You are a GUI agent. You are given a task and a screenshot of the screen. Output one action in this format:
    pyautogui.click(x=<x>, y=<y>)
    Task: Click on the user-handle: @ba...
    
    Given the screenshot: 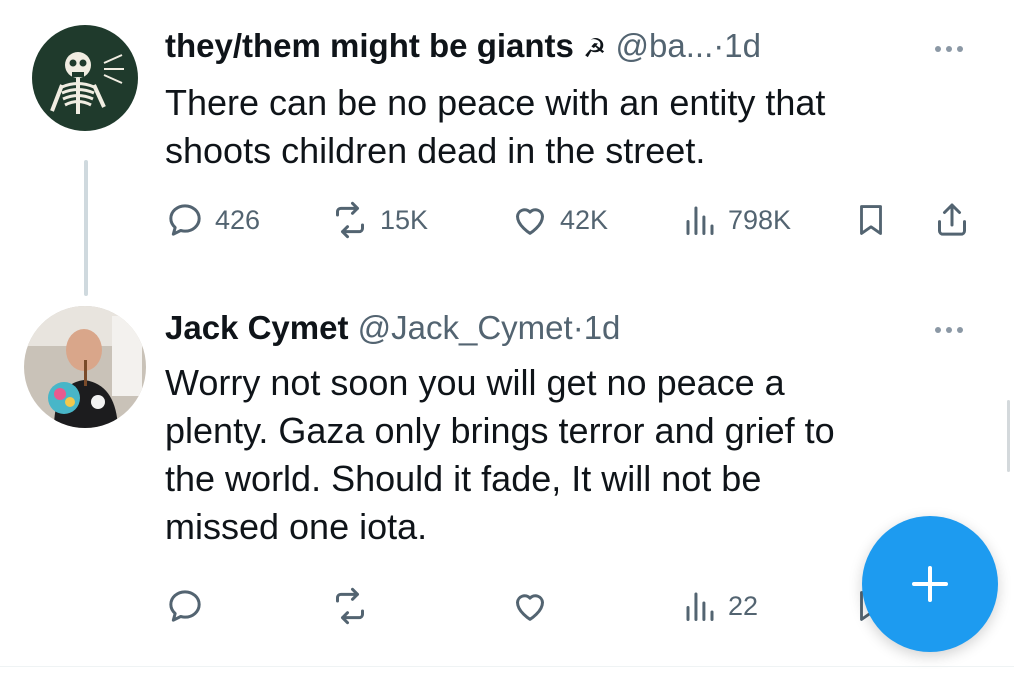 What is the action you would take?
    pyautogui.click(x=665, y=45)
    